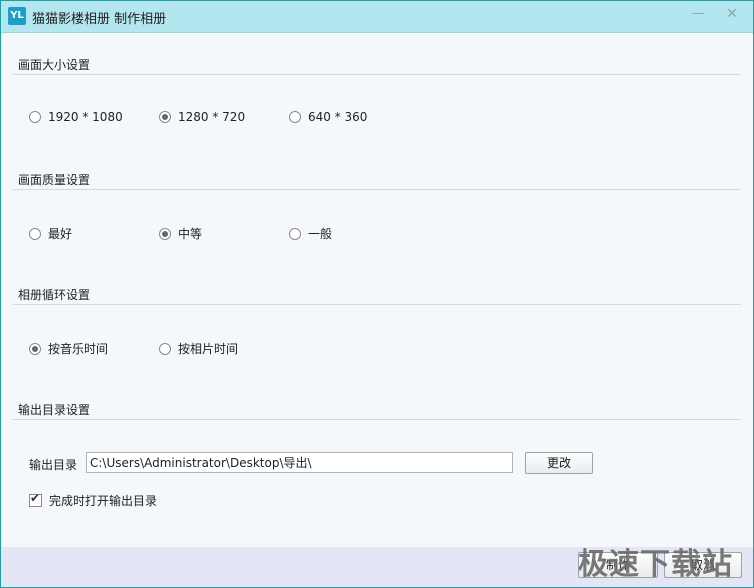  What do you see at coordinates (338, 117) in the screenshot?
I see `radio-label: 640 * 360` at bounding box center [338, 117].